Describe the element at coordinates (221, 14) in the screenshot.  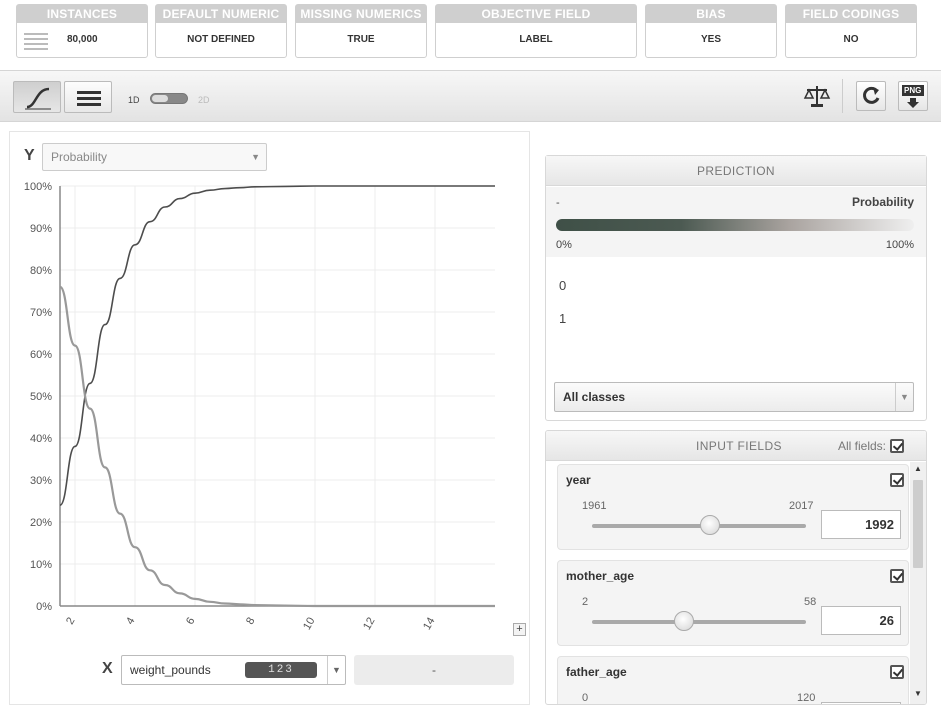
I see `card-header: DEFAULT NUMERIC` at that location.